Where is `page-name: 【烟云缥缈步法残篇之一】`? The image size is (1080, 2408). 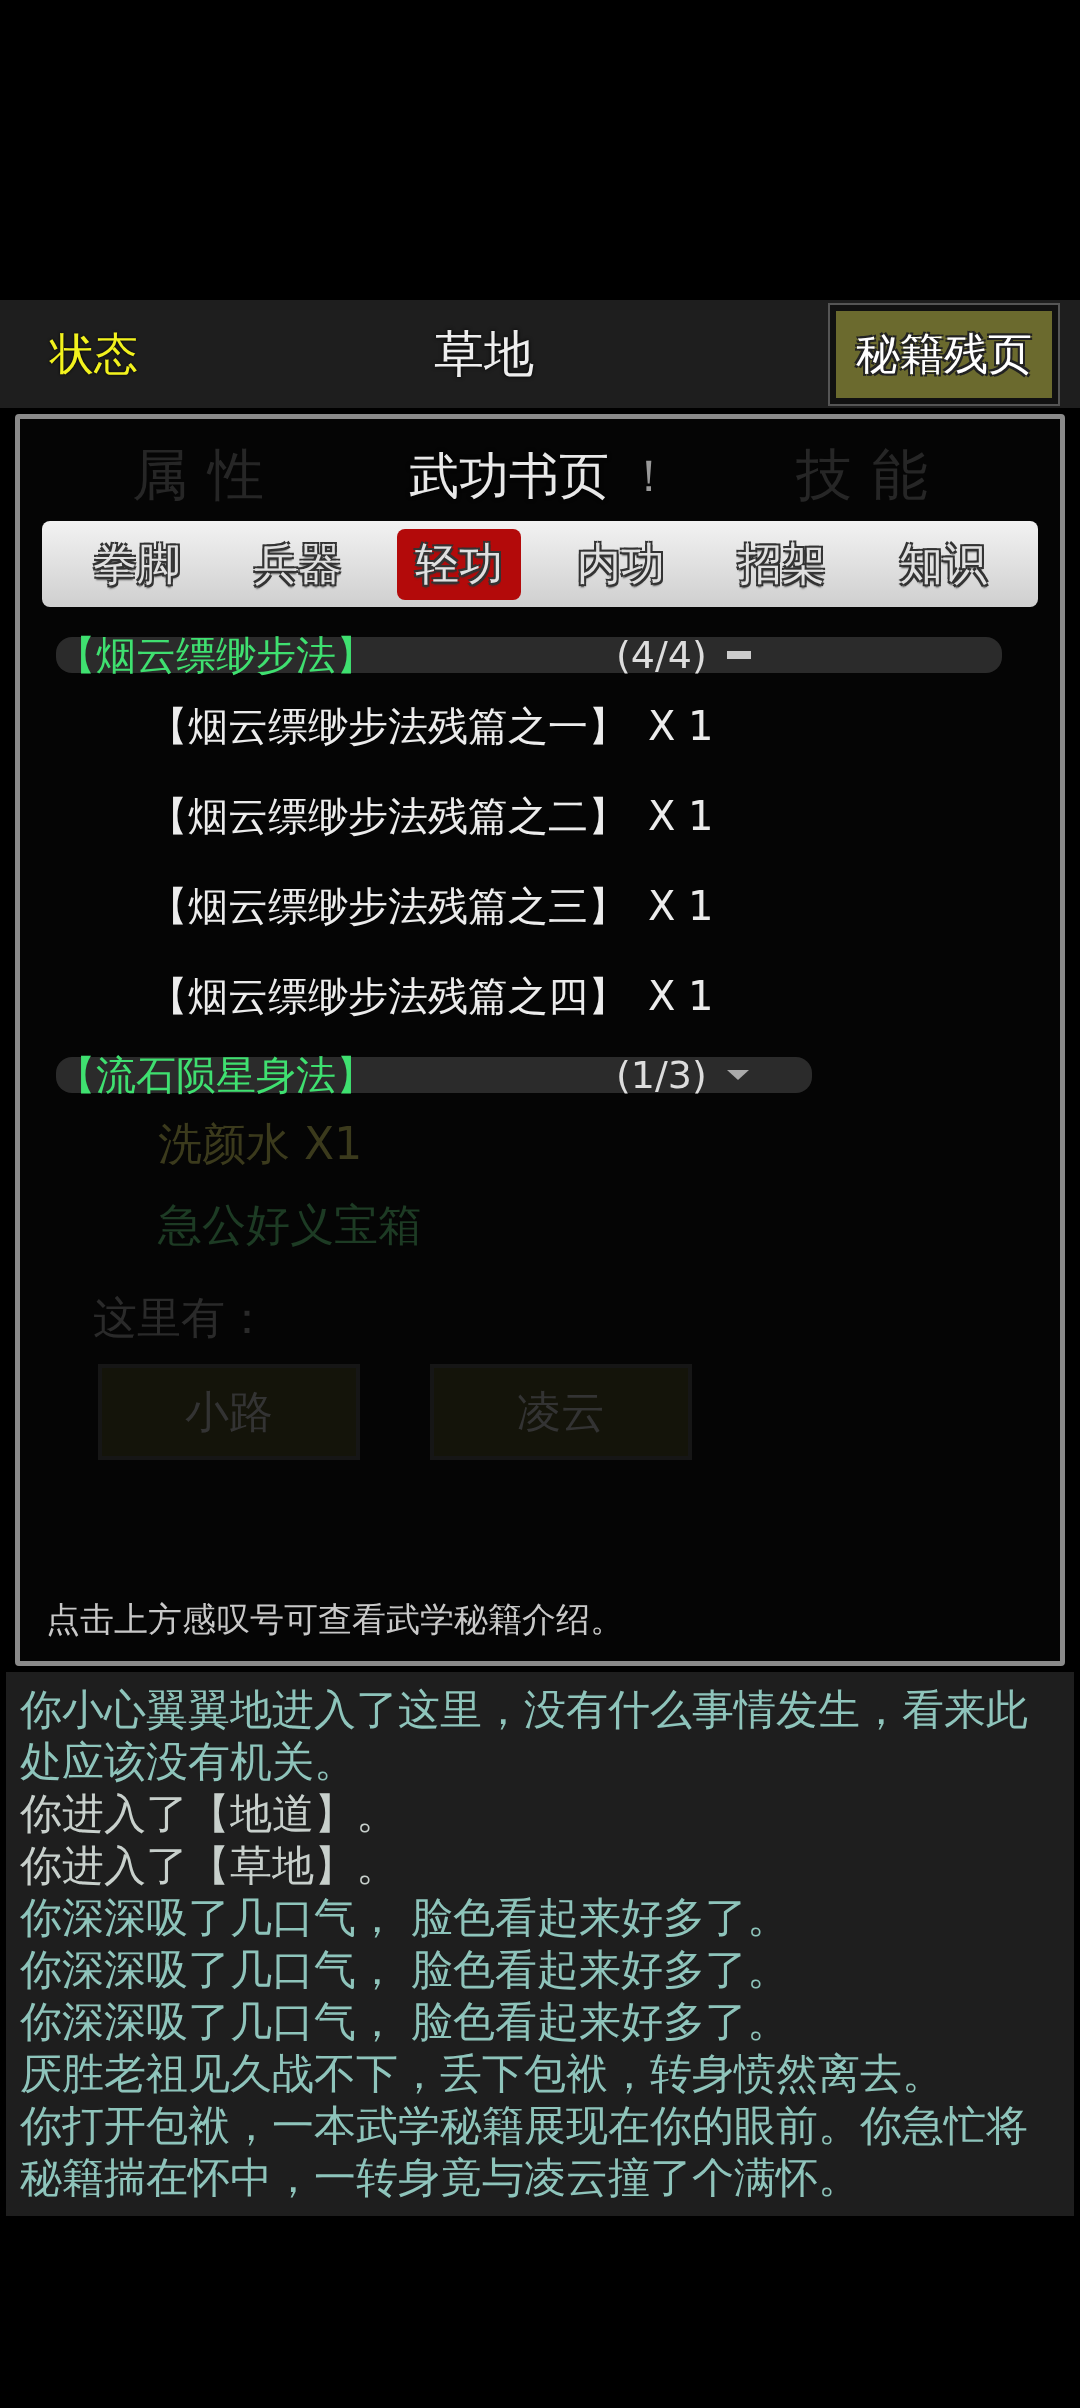 page-name: 【烟云缥缈步法残篇之一】 is located at coordinates (388, 726).